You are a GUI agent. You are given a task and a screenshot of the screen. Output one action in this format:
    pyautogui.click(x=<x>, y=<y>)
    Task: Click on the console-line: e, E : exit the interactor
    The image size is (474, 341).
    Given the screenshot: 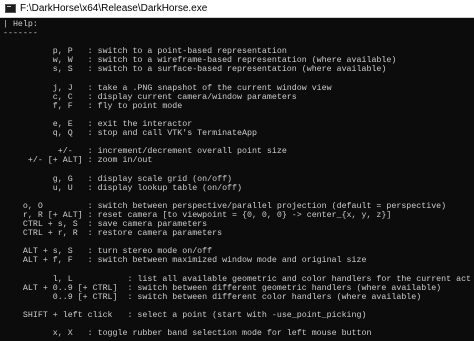 What is the action you would take?
    pyautogui.click(x=98, y=125)
    